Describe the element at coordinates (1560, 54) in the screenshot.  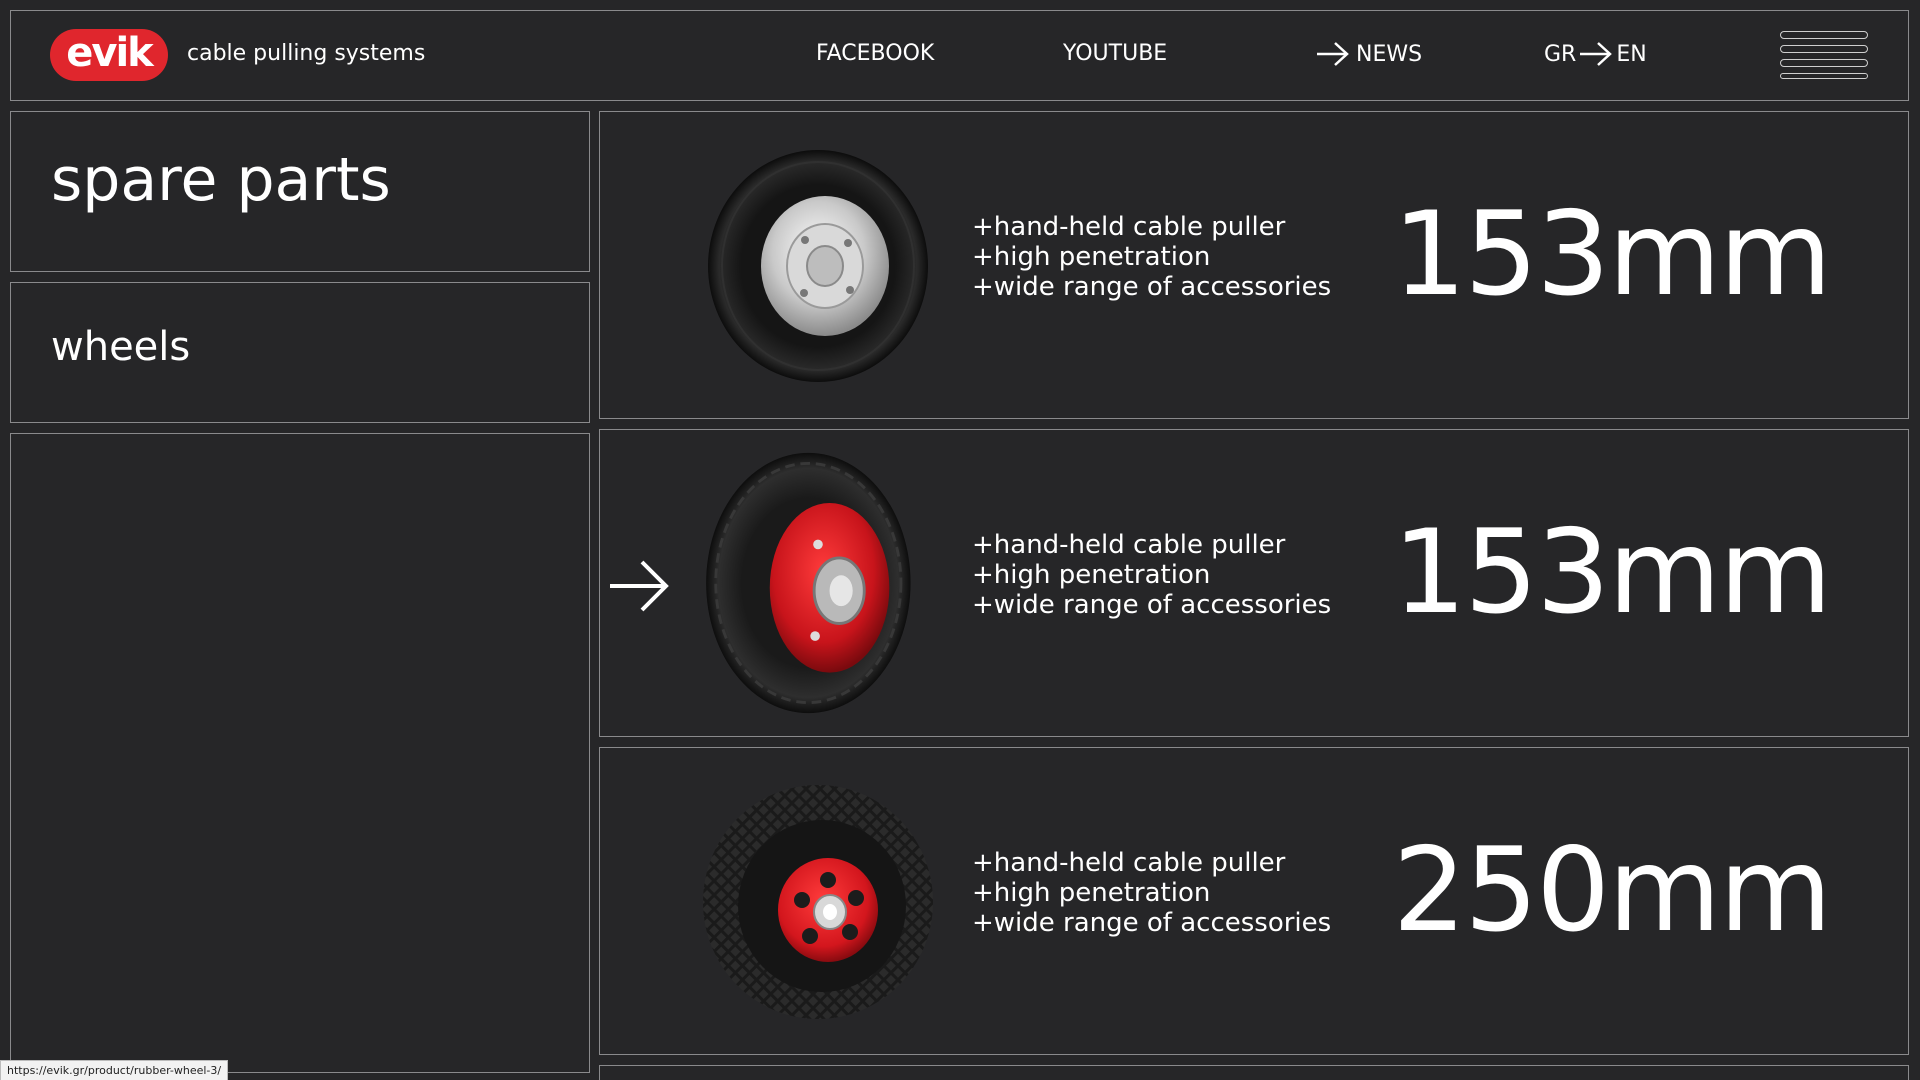
I see `lang-from: GR` at that location.